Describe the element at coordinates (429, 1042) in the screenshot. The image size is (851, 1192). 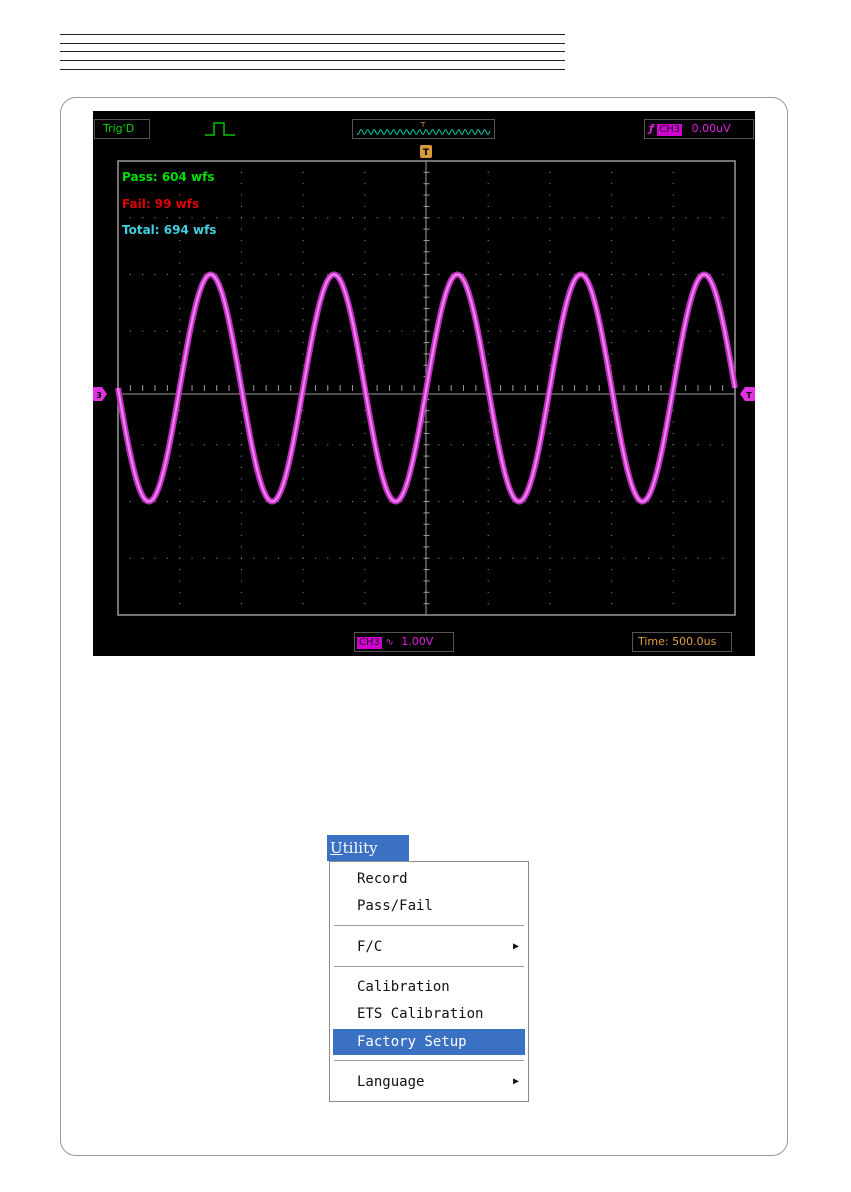
I see `menu-item-factory-setup: Factory Setup` at that location.